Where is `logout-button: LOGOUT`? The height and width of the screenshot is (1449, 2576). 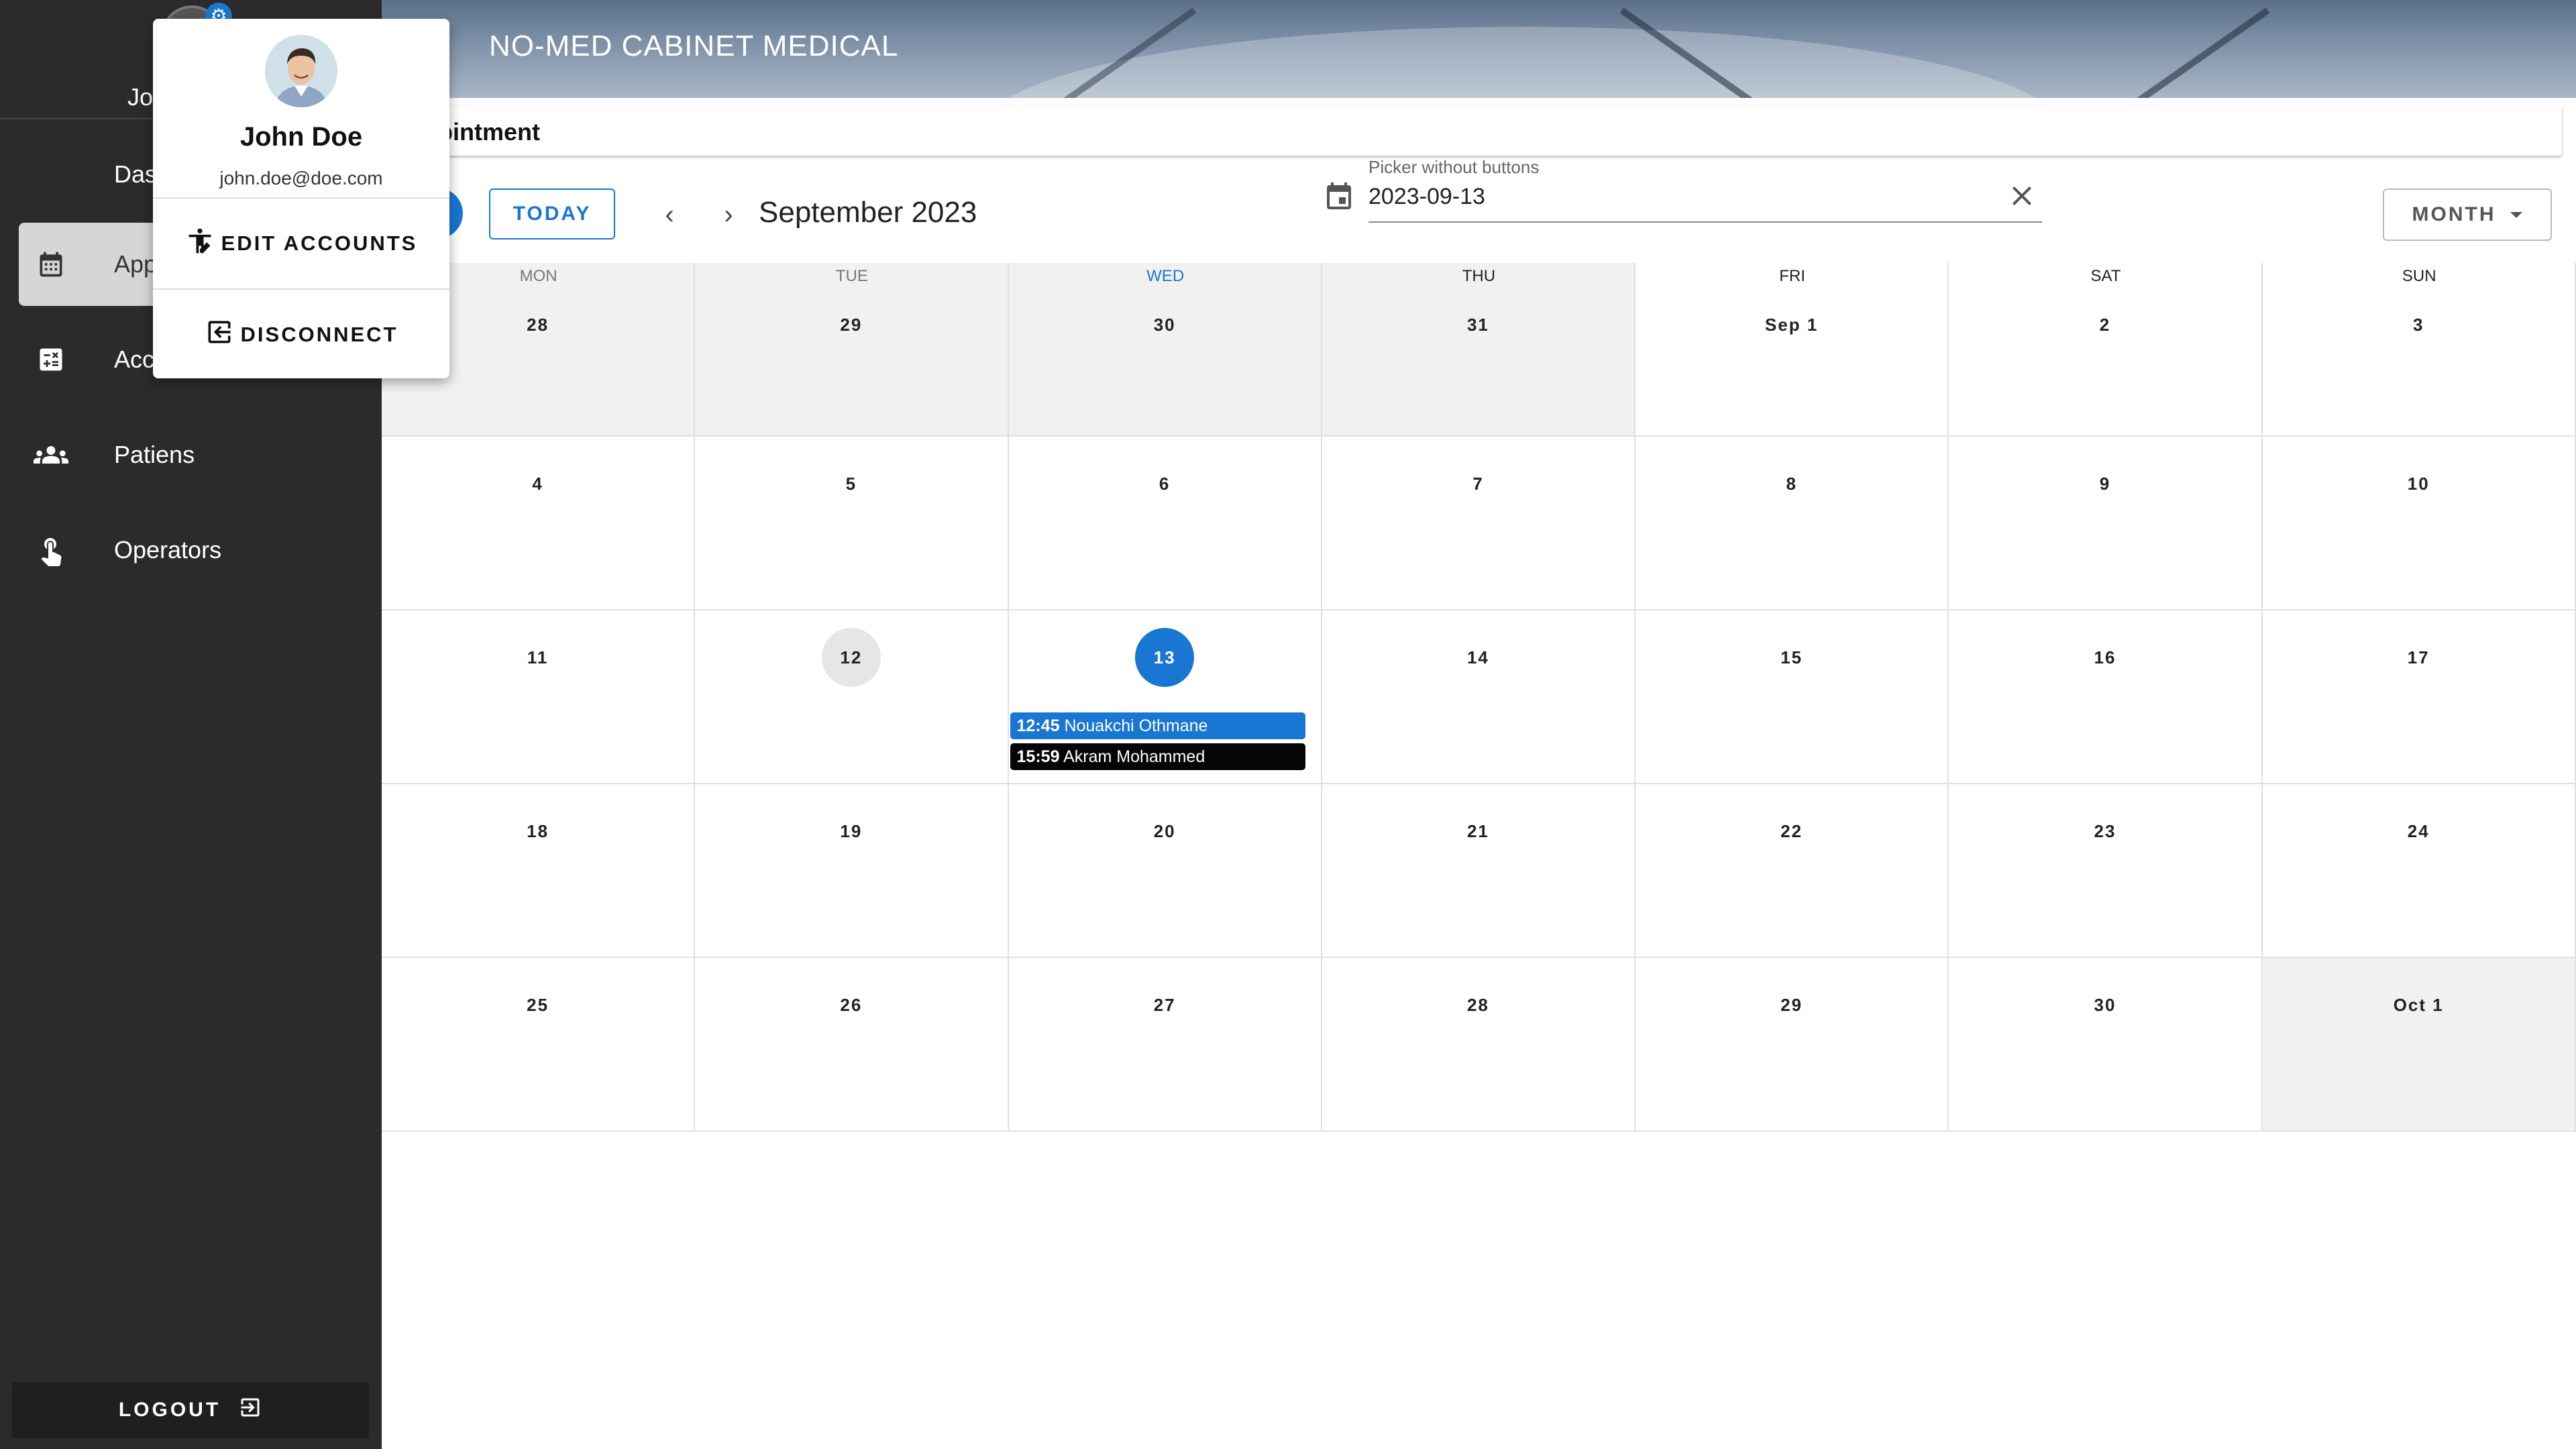 logout-button: LOGOUT is located at coordinates (190, 1410).